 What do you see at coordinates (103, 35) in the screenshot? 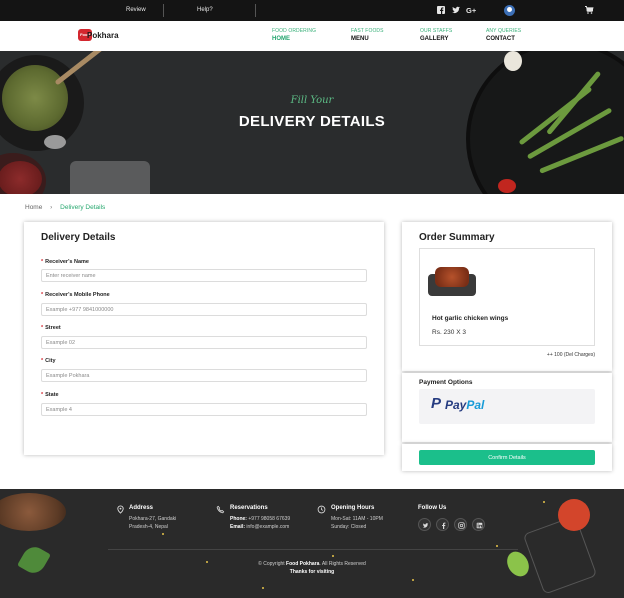
I see `brand-name: Pokhara` at bounding box center [103, 35].